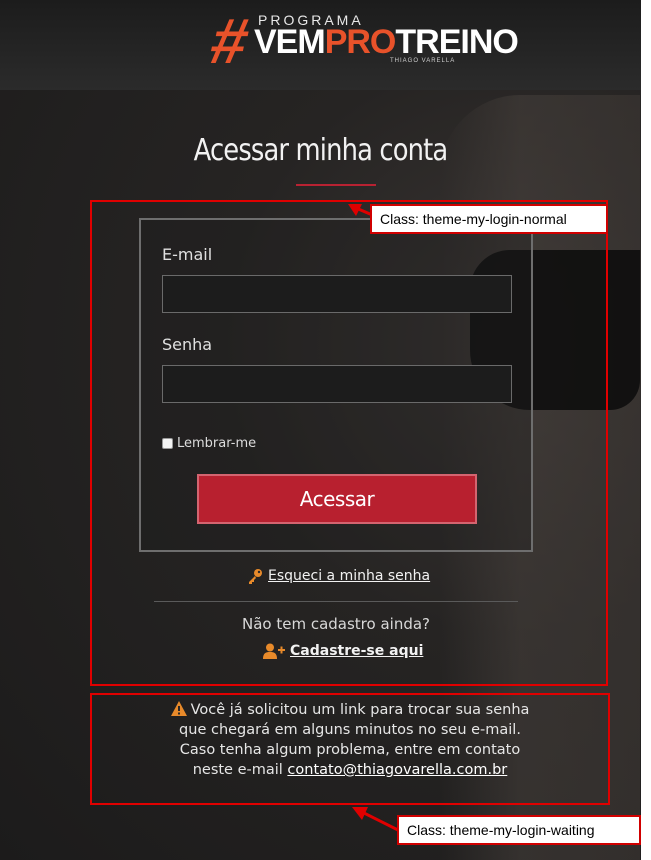 The height and width of the screenshot is (860, 651). Describe the element at coordinates (230, 41) in the screenshot. I see `logo-hash: #` at that location.